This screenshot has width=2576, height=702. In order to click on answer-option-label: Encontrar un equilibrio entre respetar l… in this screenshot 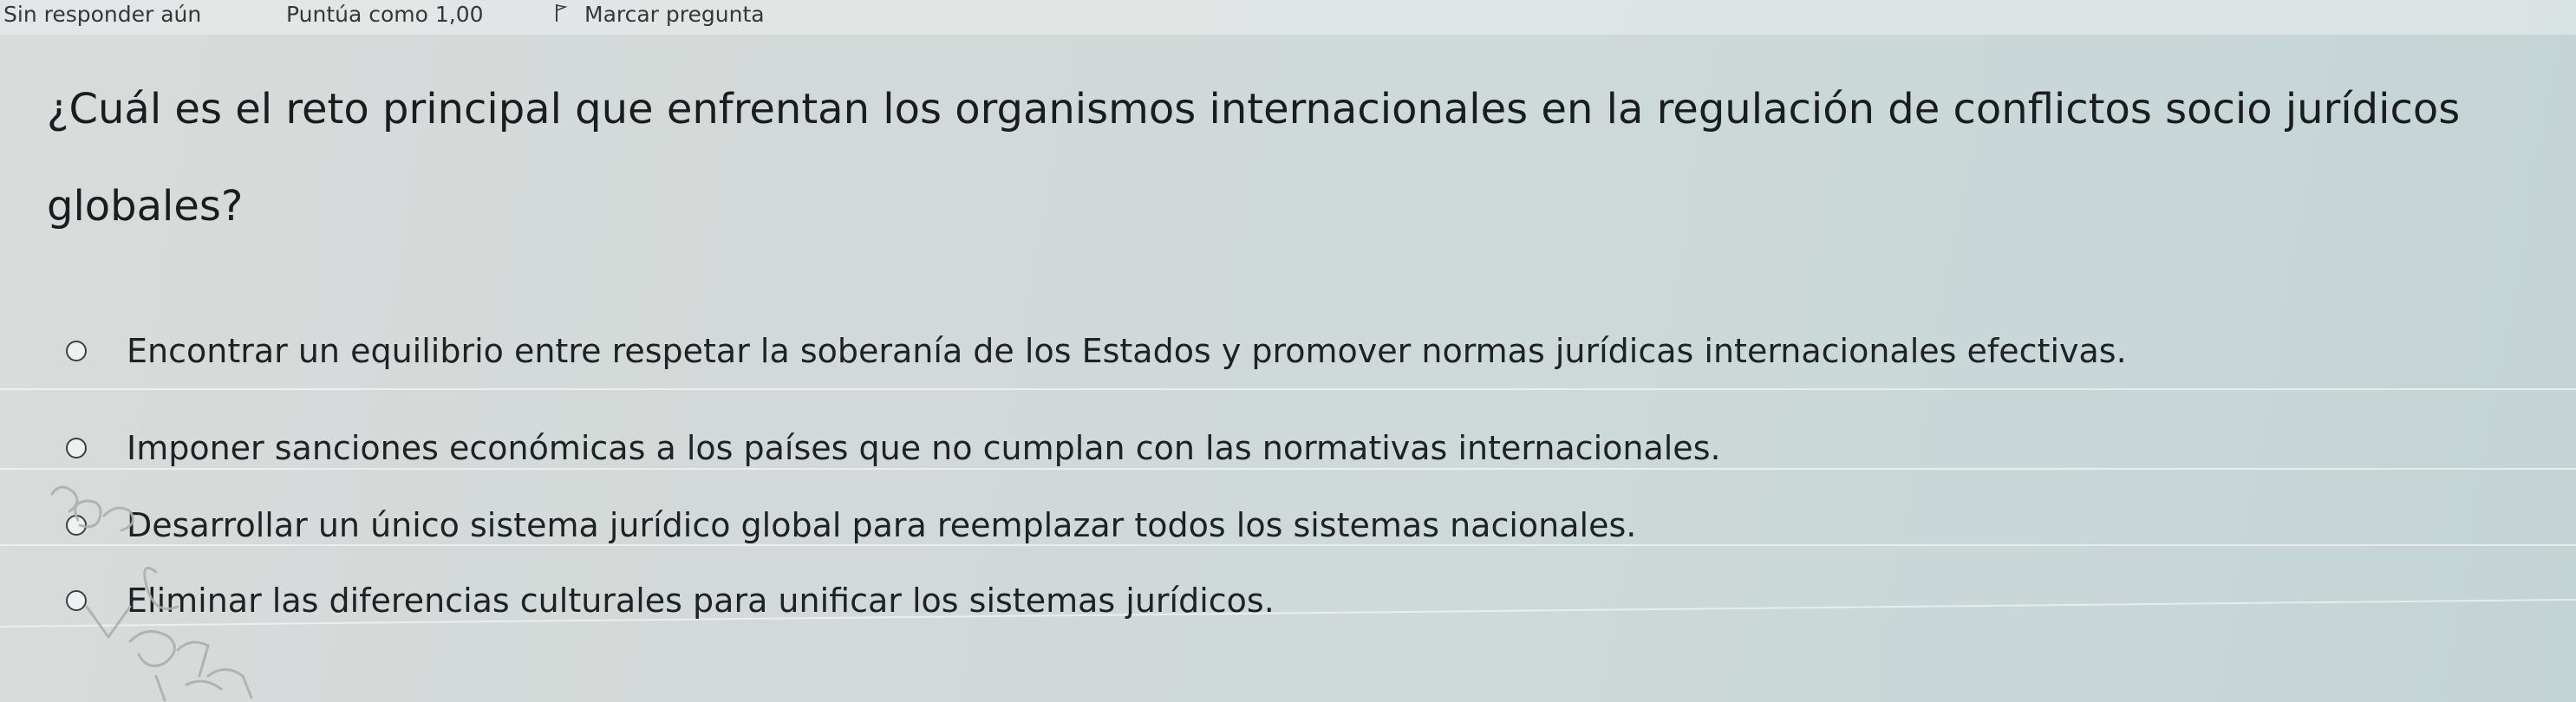, I will do `click(1127, 351)`.